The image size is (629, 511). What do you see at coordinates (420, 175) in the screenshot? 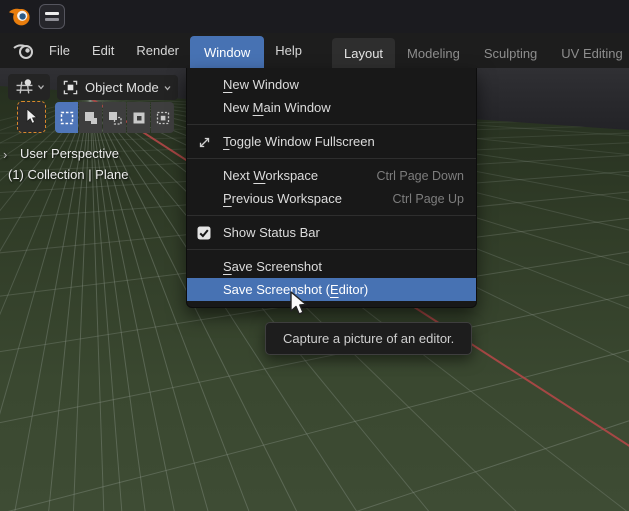
I see `menu-item-shortcut: Ctrl Page Down` at bounding box center [420, 175].